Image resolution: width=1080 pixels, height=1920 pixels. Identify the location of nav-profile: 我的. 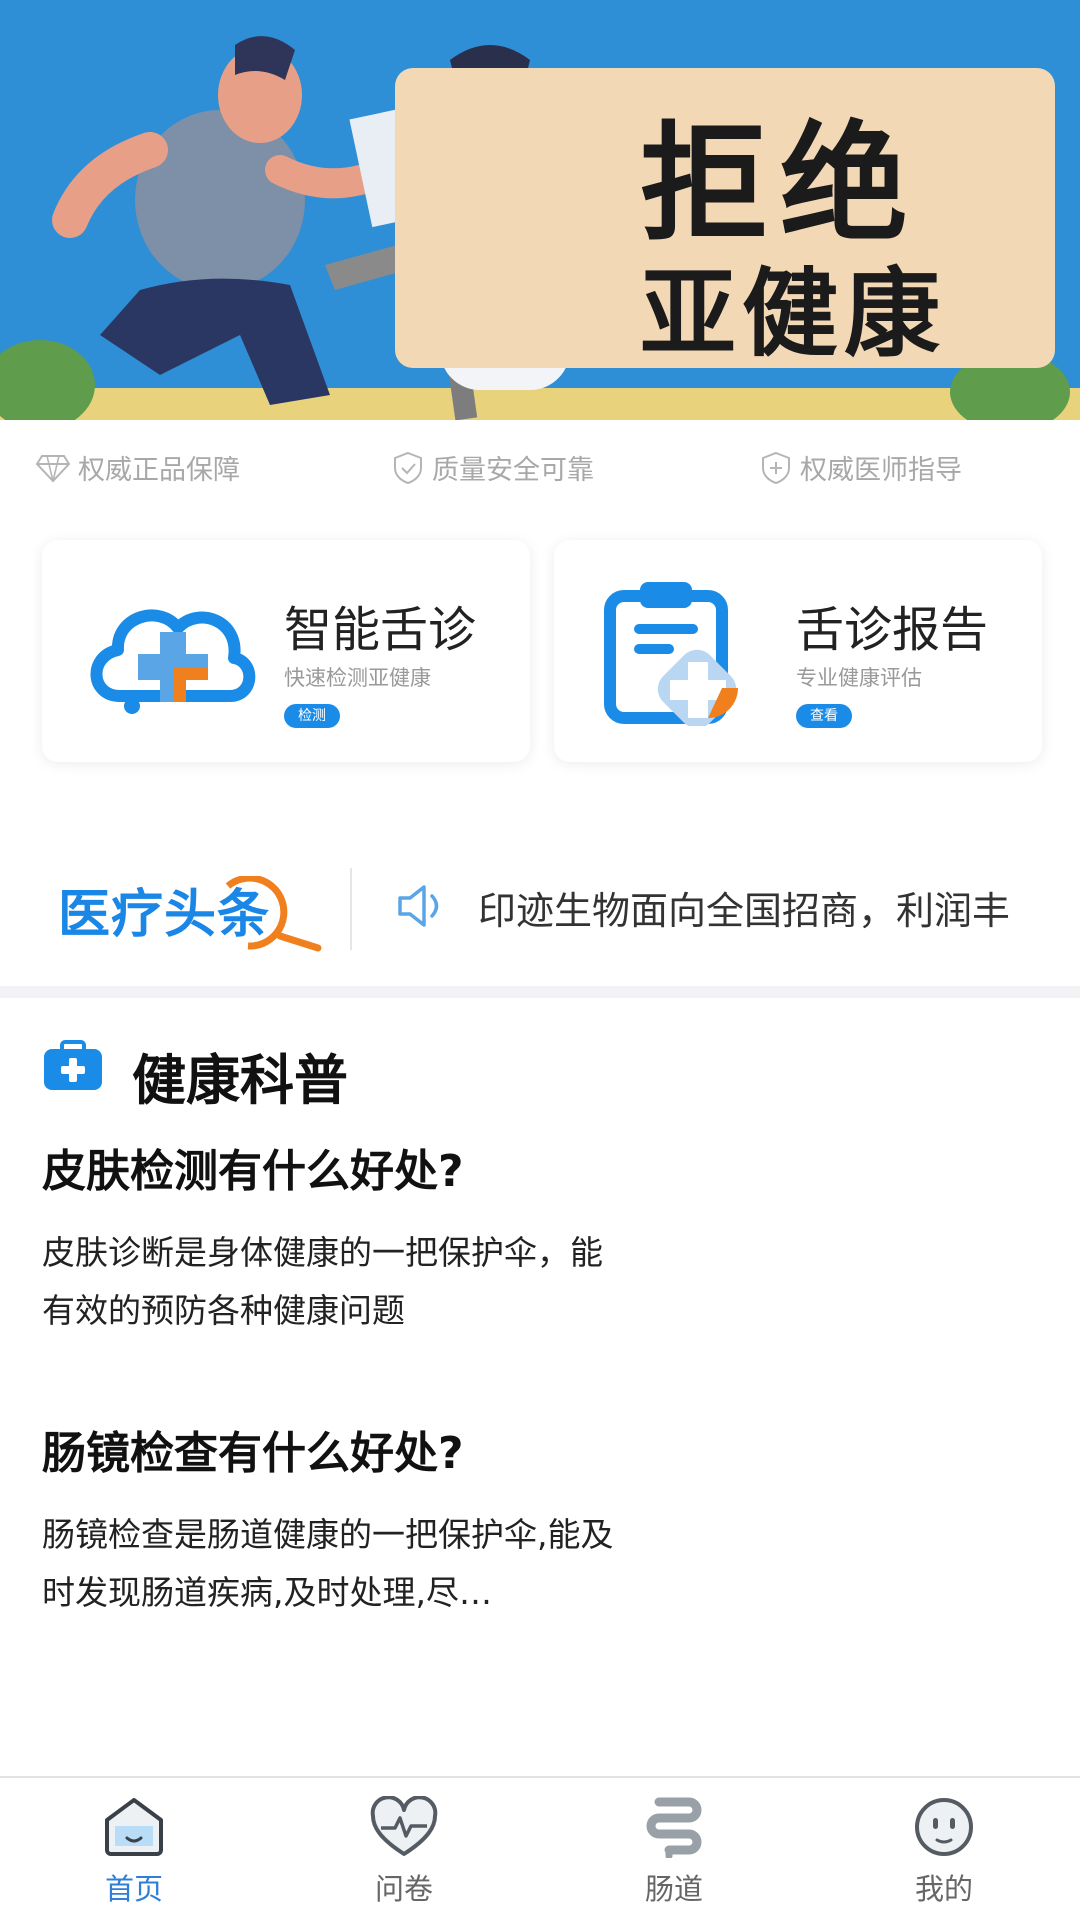
(944, 1852).